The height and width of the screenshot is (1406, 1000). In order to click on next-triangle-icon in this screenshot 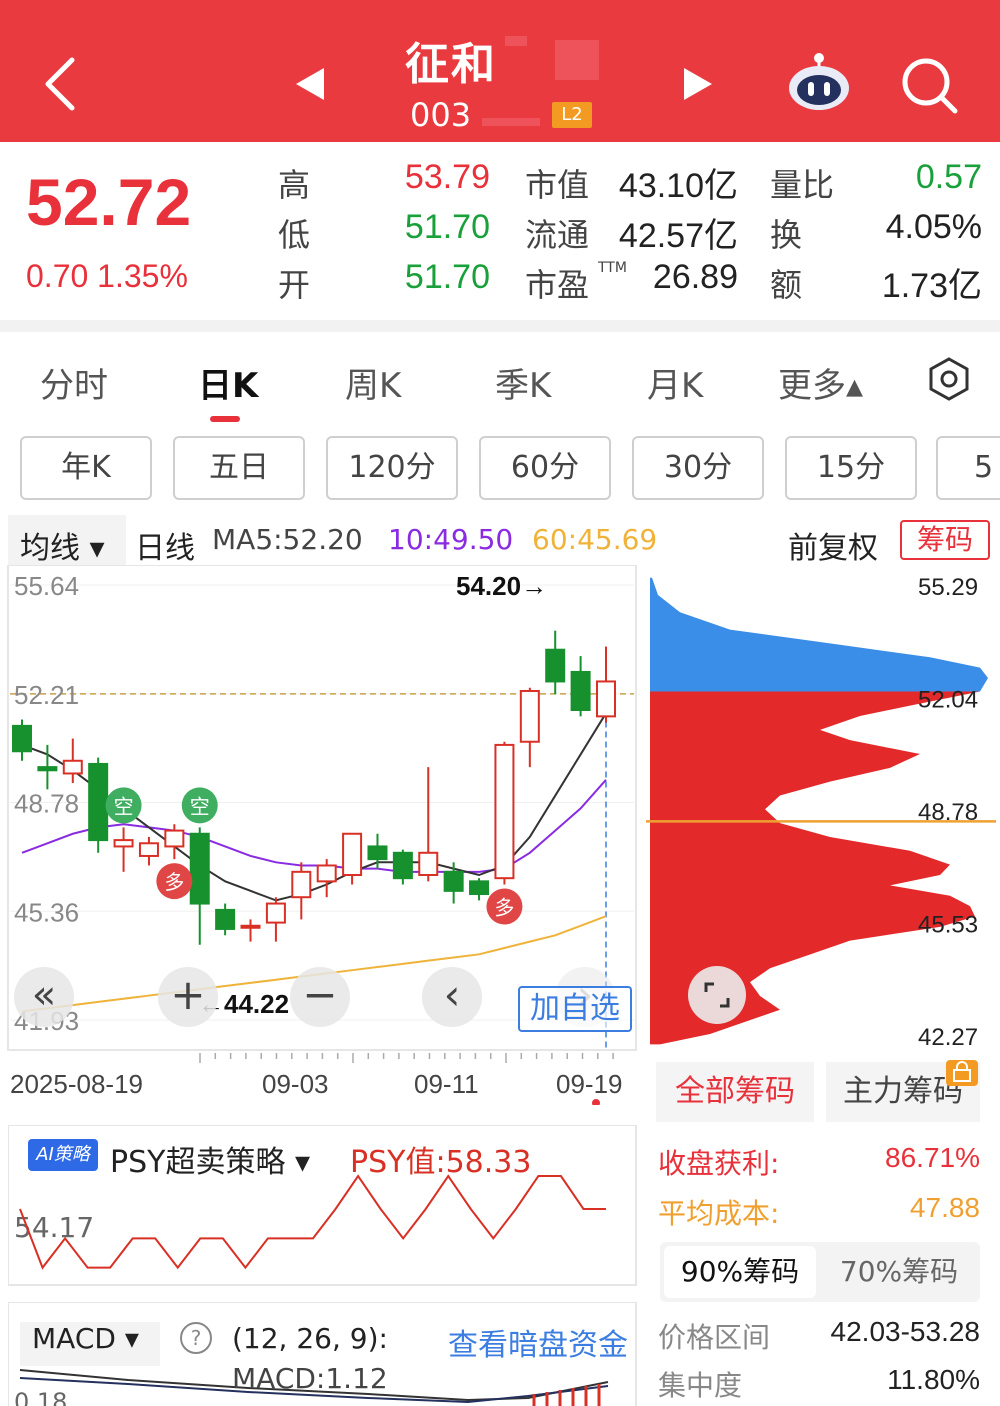, I will do `click(697, 84)`.